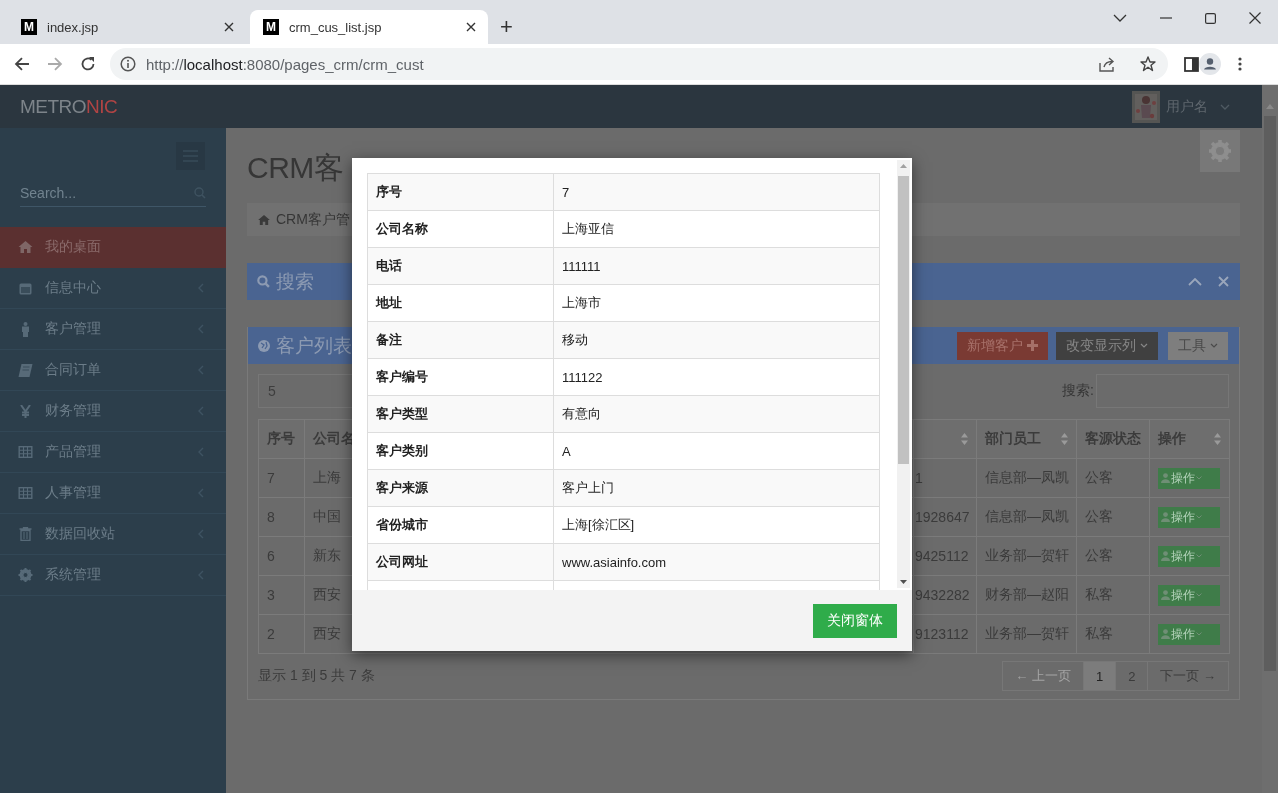 The image size is (1278, 793). Describe the element at coordinates (73, 288) in the screenshot. I see `menu-label: 信息中心` at that location.